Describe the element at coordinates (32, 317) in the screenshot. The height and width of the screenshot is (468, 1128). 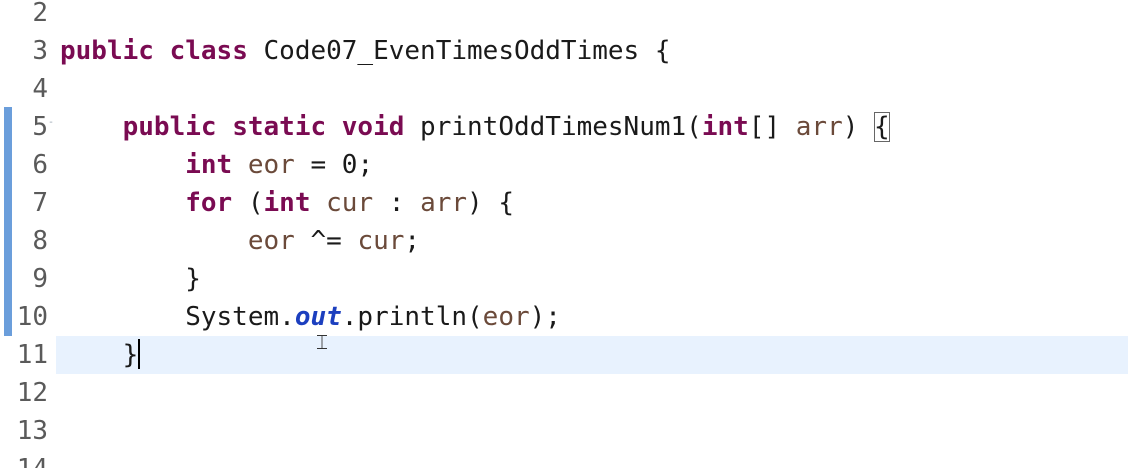
I see `line-number: 10` at that location.